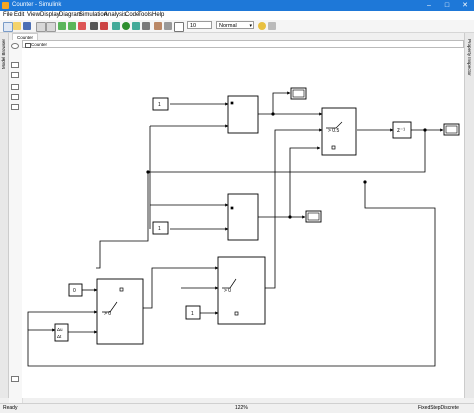  Describe the element at coordinates (192, 314) in the screenshot. I see `const-bottom-value: 1` at that location.